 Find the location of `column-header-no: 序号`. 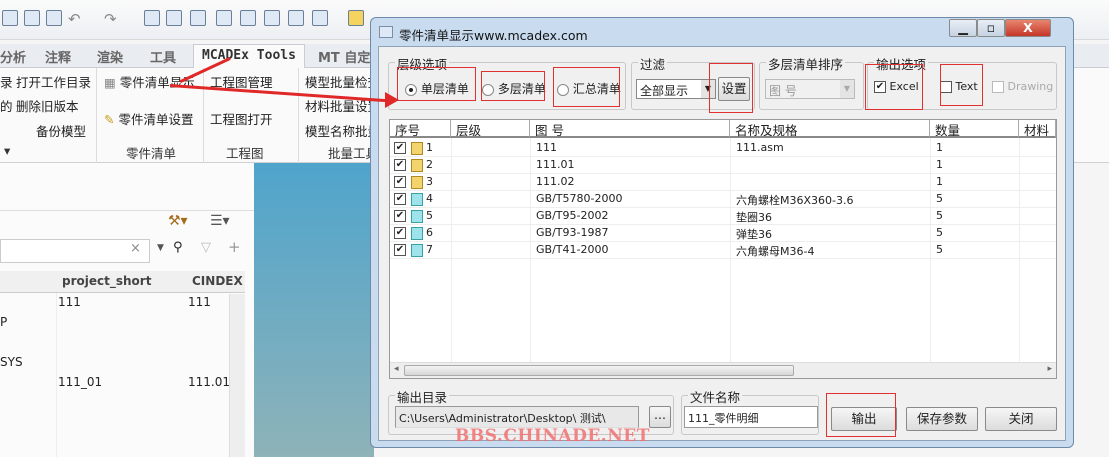

column-header-no: 序号 is located at coordinates (420, 129).